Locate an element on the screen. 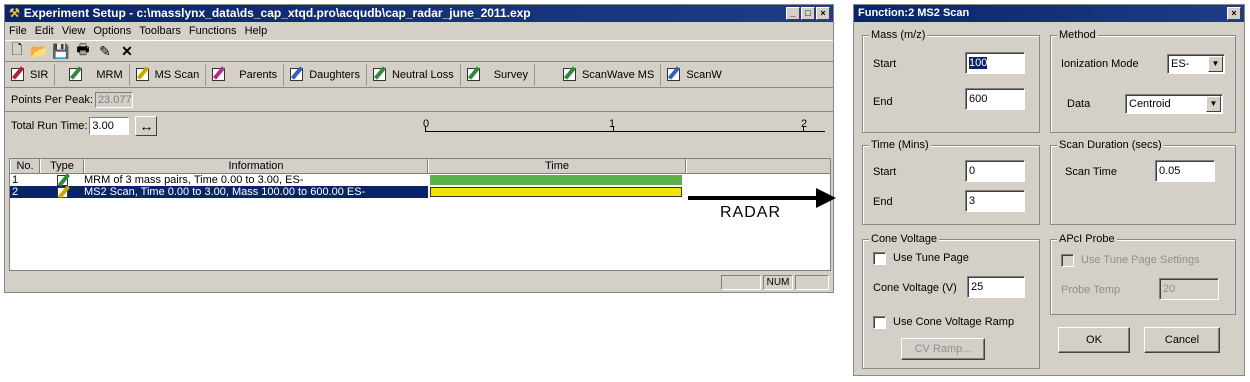 Image resolution: width=1250 pixels, height=382 pixels. standard-toolbar: 🗋 📂 💾 🖶 ✎ ✕ is located at coordinates (419, 51).